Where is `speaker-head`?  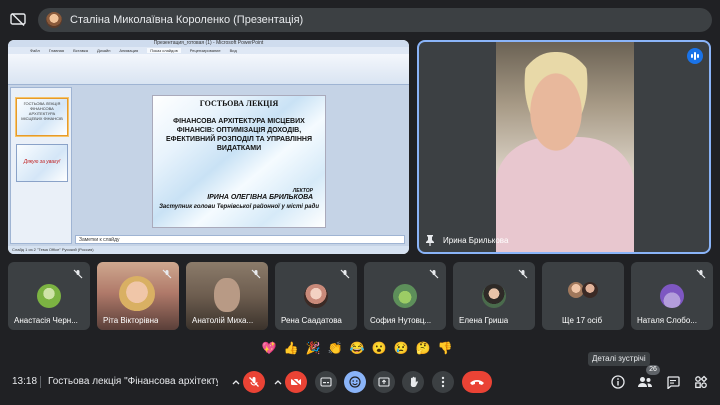 speaker-head is located at coordinates (556, 102).